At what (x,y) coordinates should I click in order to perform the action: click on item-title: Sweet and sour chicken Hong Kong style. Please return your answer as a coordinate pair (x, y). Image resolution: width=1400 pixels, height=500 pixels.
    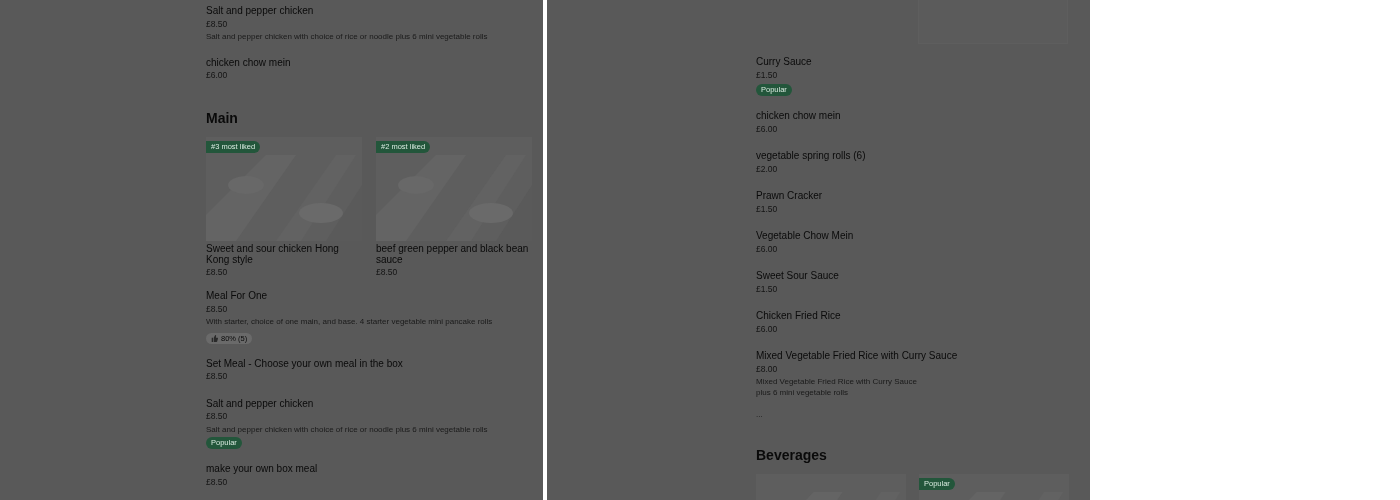
    Looking at the image, I should click on (284, 253).